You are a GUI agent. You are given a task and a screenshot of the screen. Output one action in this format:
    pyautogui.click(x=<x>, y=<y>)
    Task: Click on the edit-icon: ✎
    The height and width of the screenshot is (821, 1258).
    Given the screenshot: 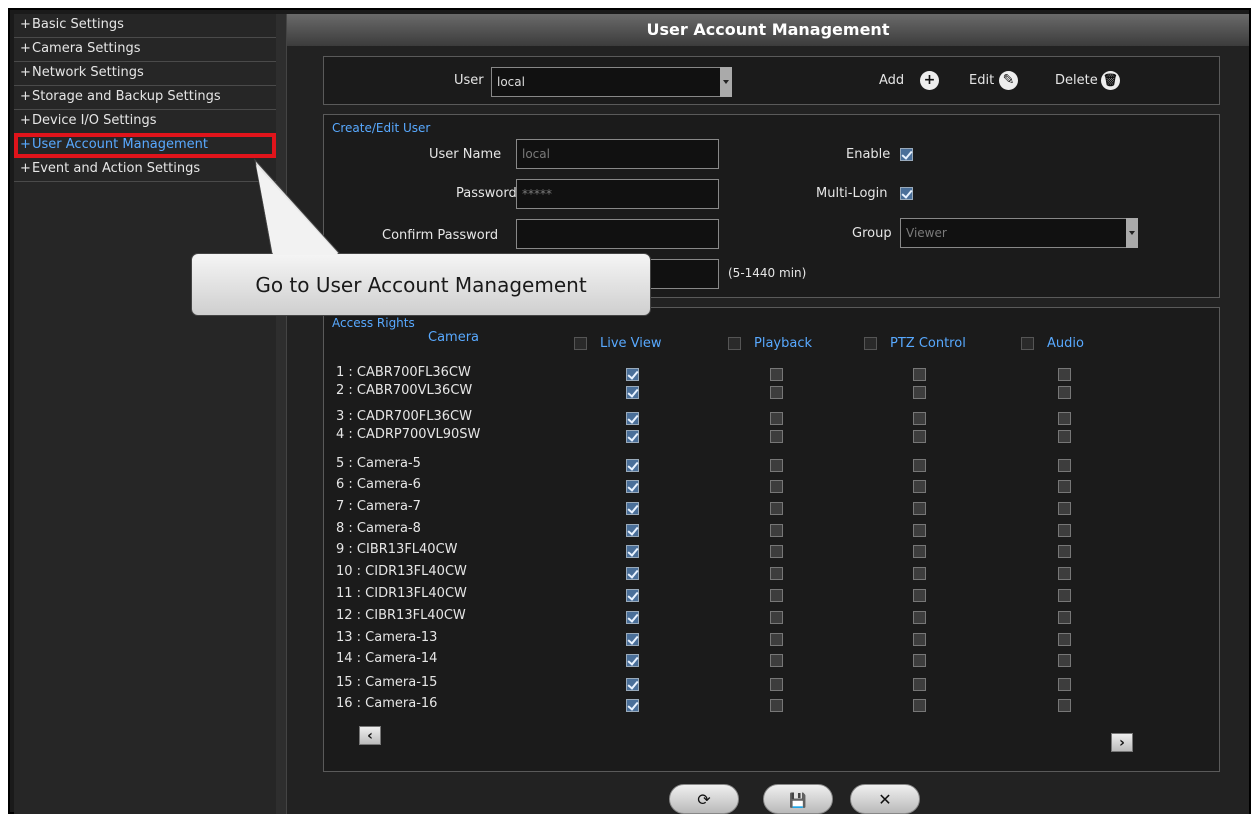 What is the action you would take?
    pyautogui.click(x=1008, y=80)
    